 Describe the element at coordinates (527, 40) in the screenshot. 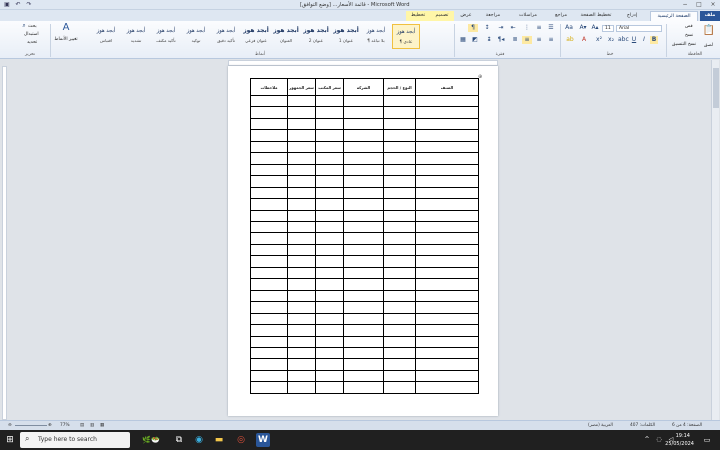

I see `align-right-icon: ≡` at that location.